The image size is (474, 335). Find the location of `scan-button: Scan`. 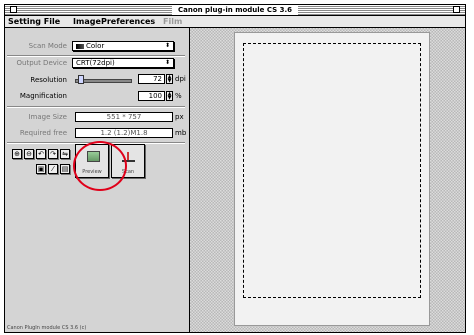

scan-button: Scan is located at coordinates (128, 161).